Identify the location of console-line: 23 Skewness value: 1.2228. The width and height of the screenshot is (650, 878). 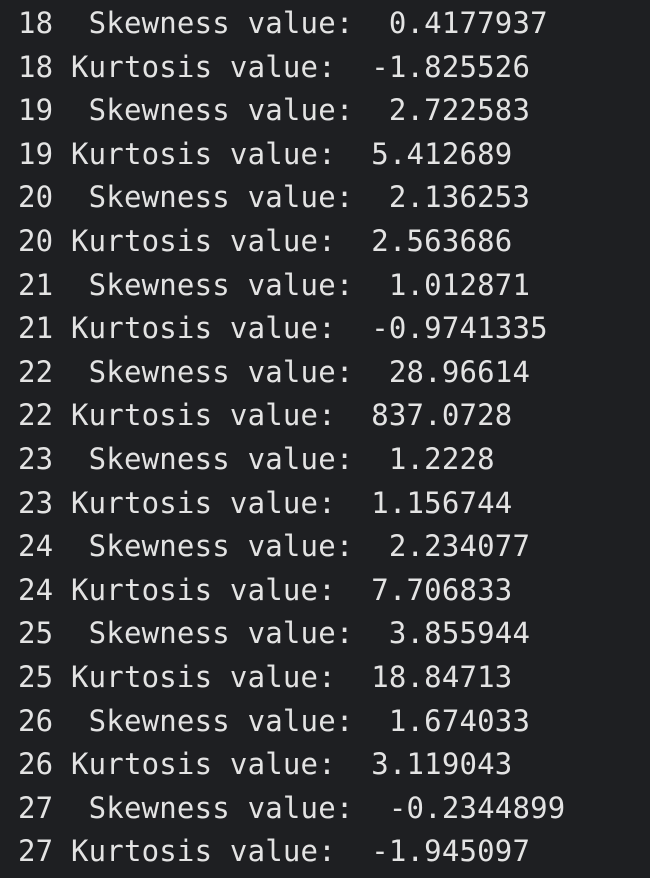
(256, 458).